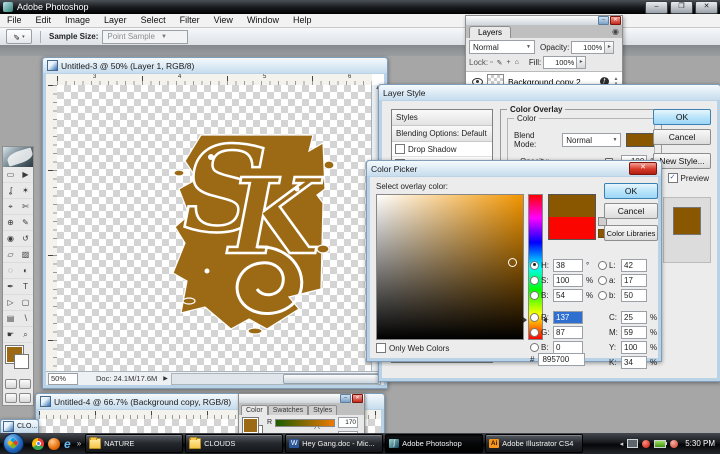 The width and height of the screenshot is (720, 454). I want to click on slice-tool: ✄, so click(25, 207).